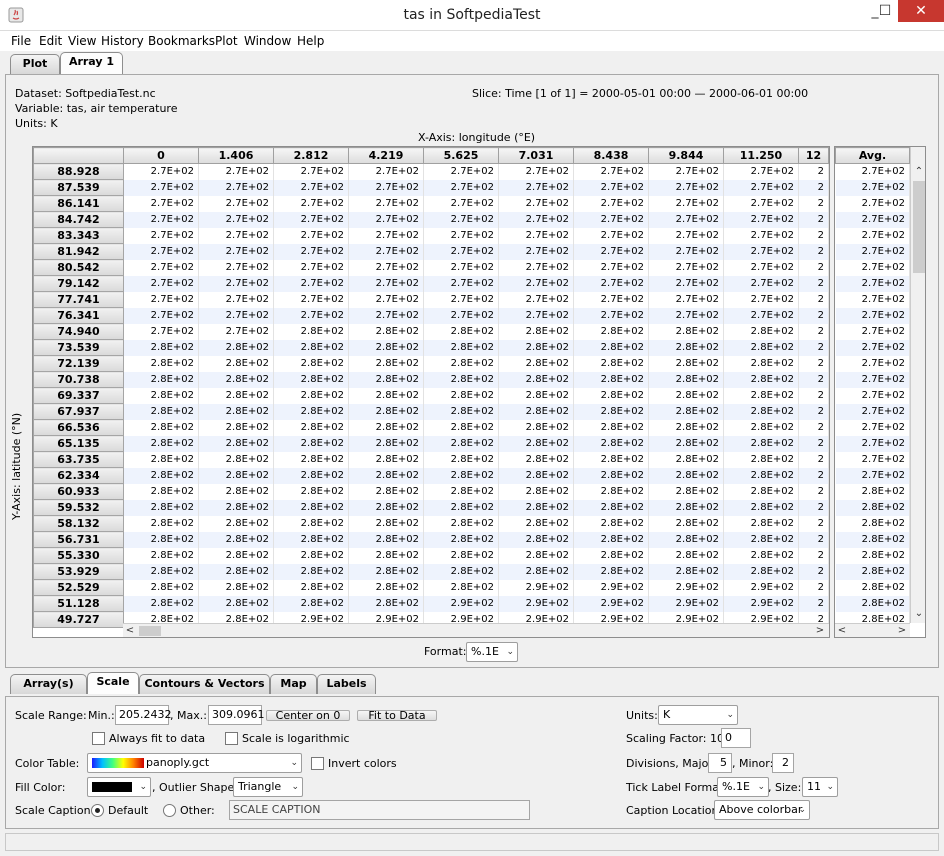 This screenshot has height=856, width=944. Describe the element at coordinates (91, 63) in the screenshot. I see `tab-array-1: Array 1` at that location.